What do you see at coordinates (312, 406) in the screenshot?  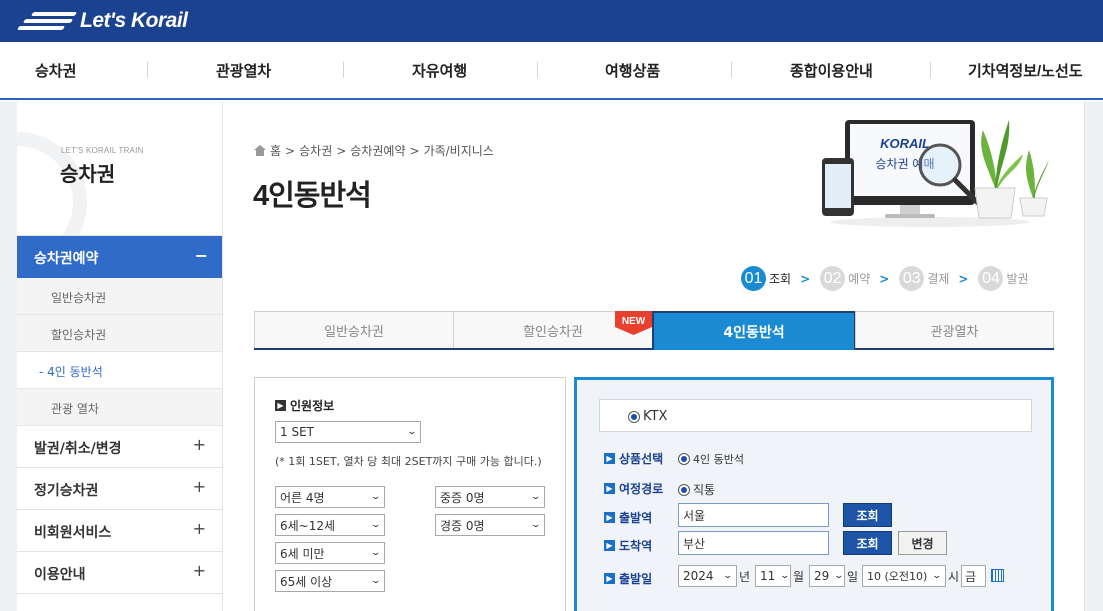 I see `section-heading-label: 인원정보` at bounding box center [312, 406].